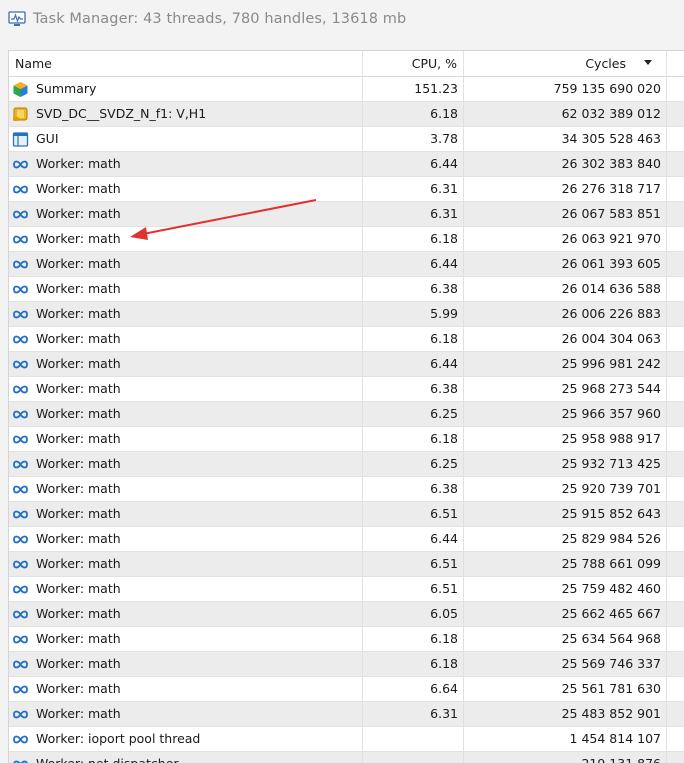  I want to click on table-row: Worker: math 6.44 26 302 383 840, so click(346, 164).